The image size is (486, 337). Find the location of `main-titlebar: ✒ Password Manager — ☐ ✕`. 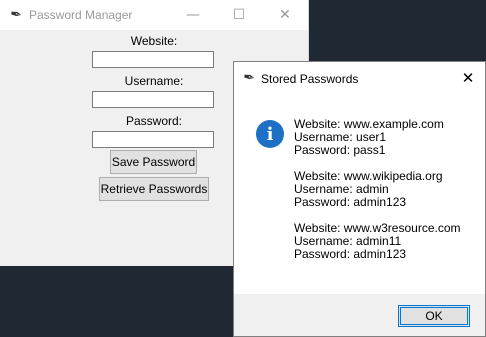

main-titlebar: ✒ Password Manager — ☐ ✕ is located at coordinates (154, 15).